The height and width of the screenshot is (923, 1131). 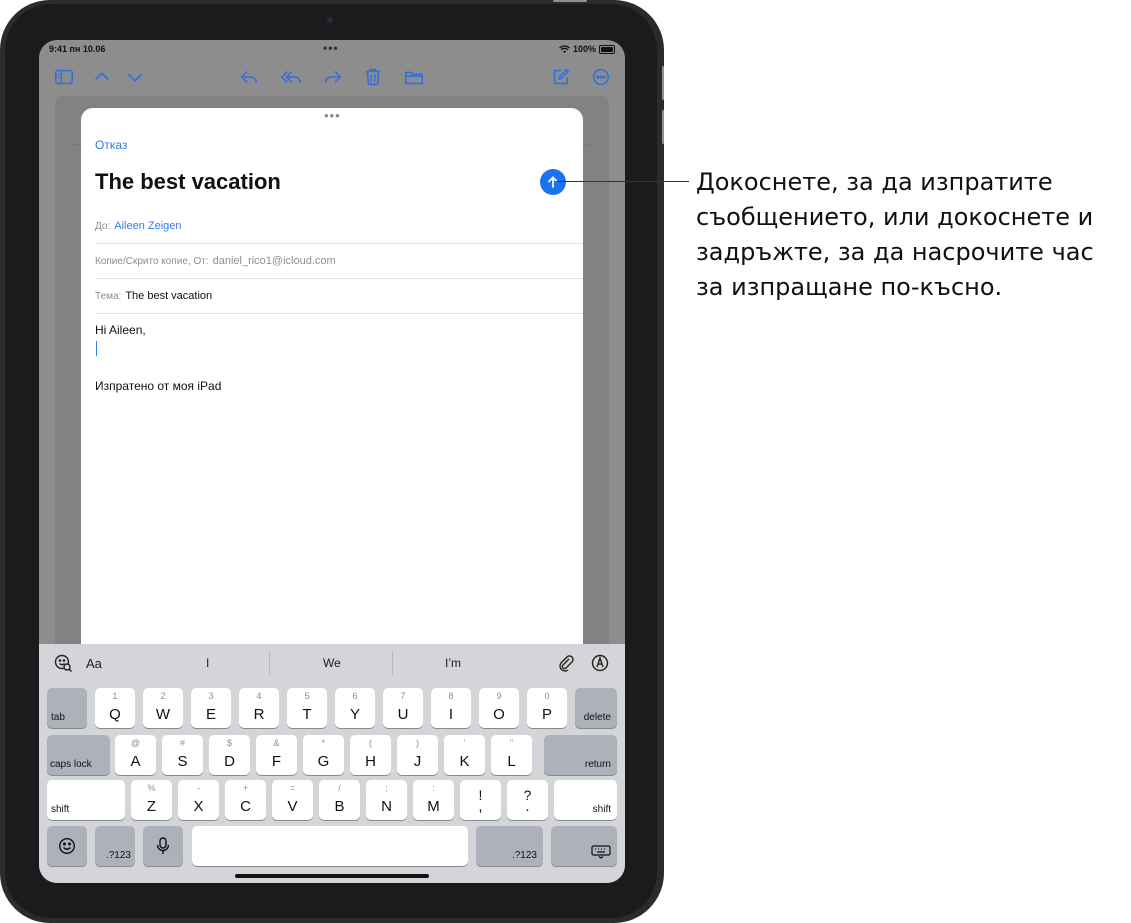 What do you see at coordinates (163, 846) in the screenshot?
I see `dictation-key` at bounding box center [163, 846].